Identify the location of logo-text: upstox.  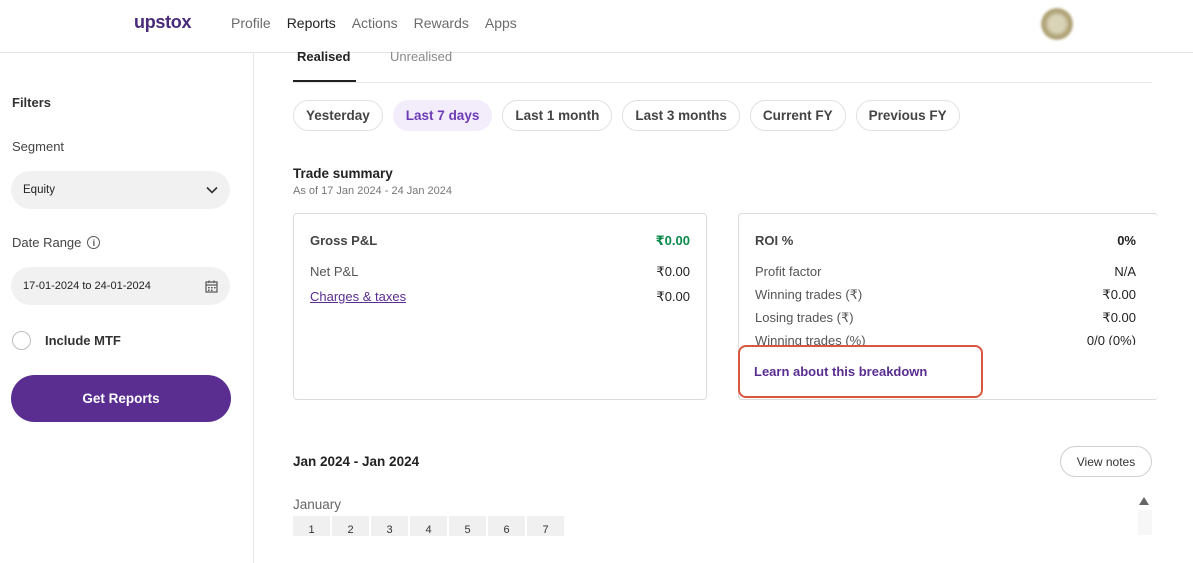
(163, 22).